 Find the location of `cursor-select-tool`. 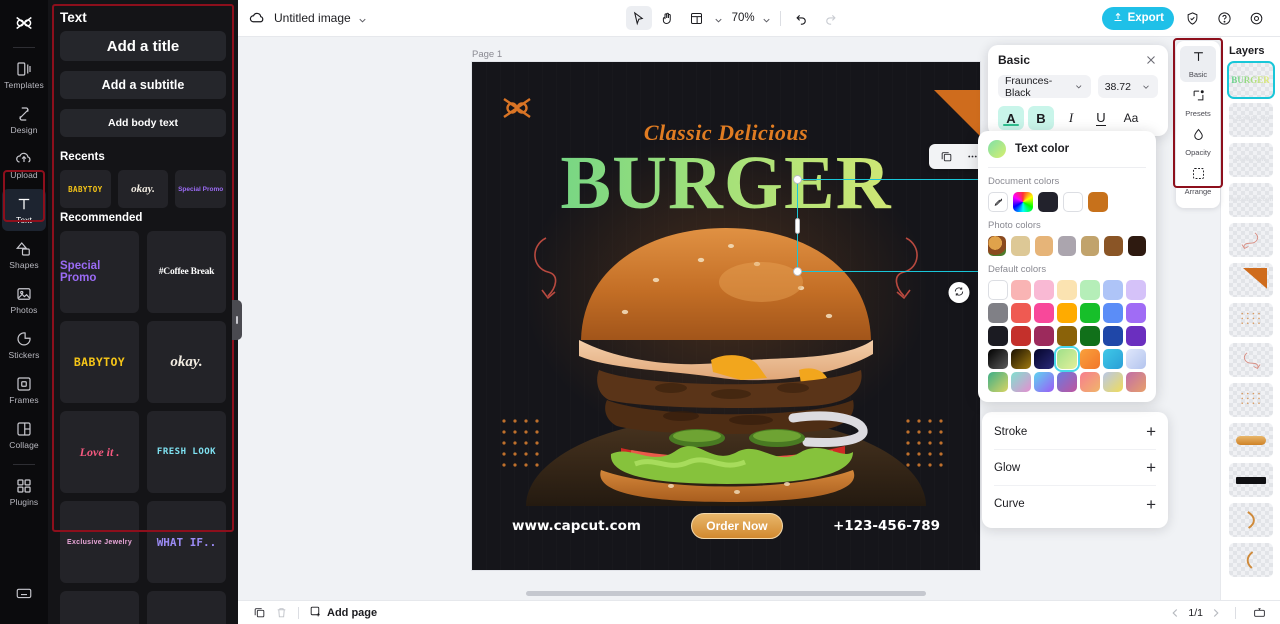

cursor-select-tool is located at coordinates (638, 18).